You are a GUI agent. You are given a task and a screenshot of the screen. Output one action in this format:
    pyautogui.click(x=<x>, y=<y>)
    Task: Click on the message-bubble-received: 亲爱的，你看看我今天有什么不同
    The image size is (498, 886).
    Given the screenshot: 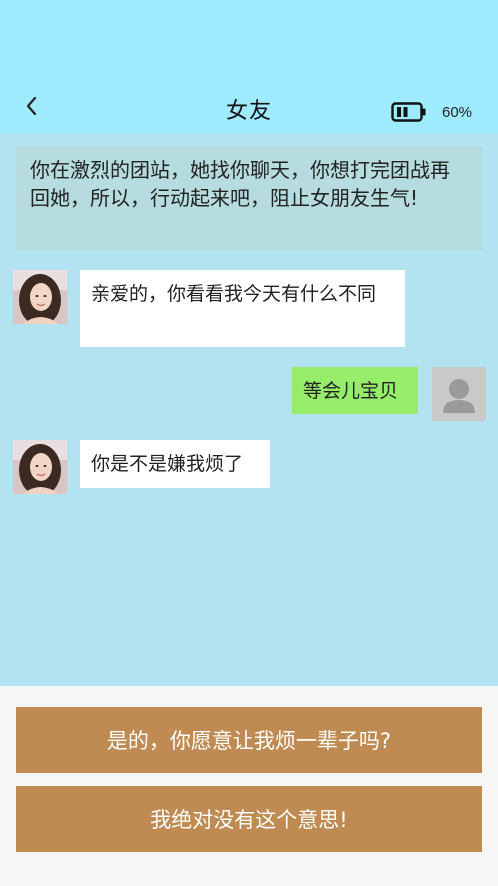 What is the action you would take?
    pyautogui.click(x=242, y=308)
    